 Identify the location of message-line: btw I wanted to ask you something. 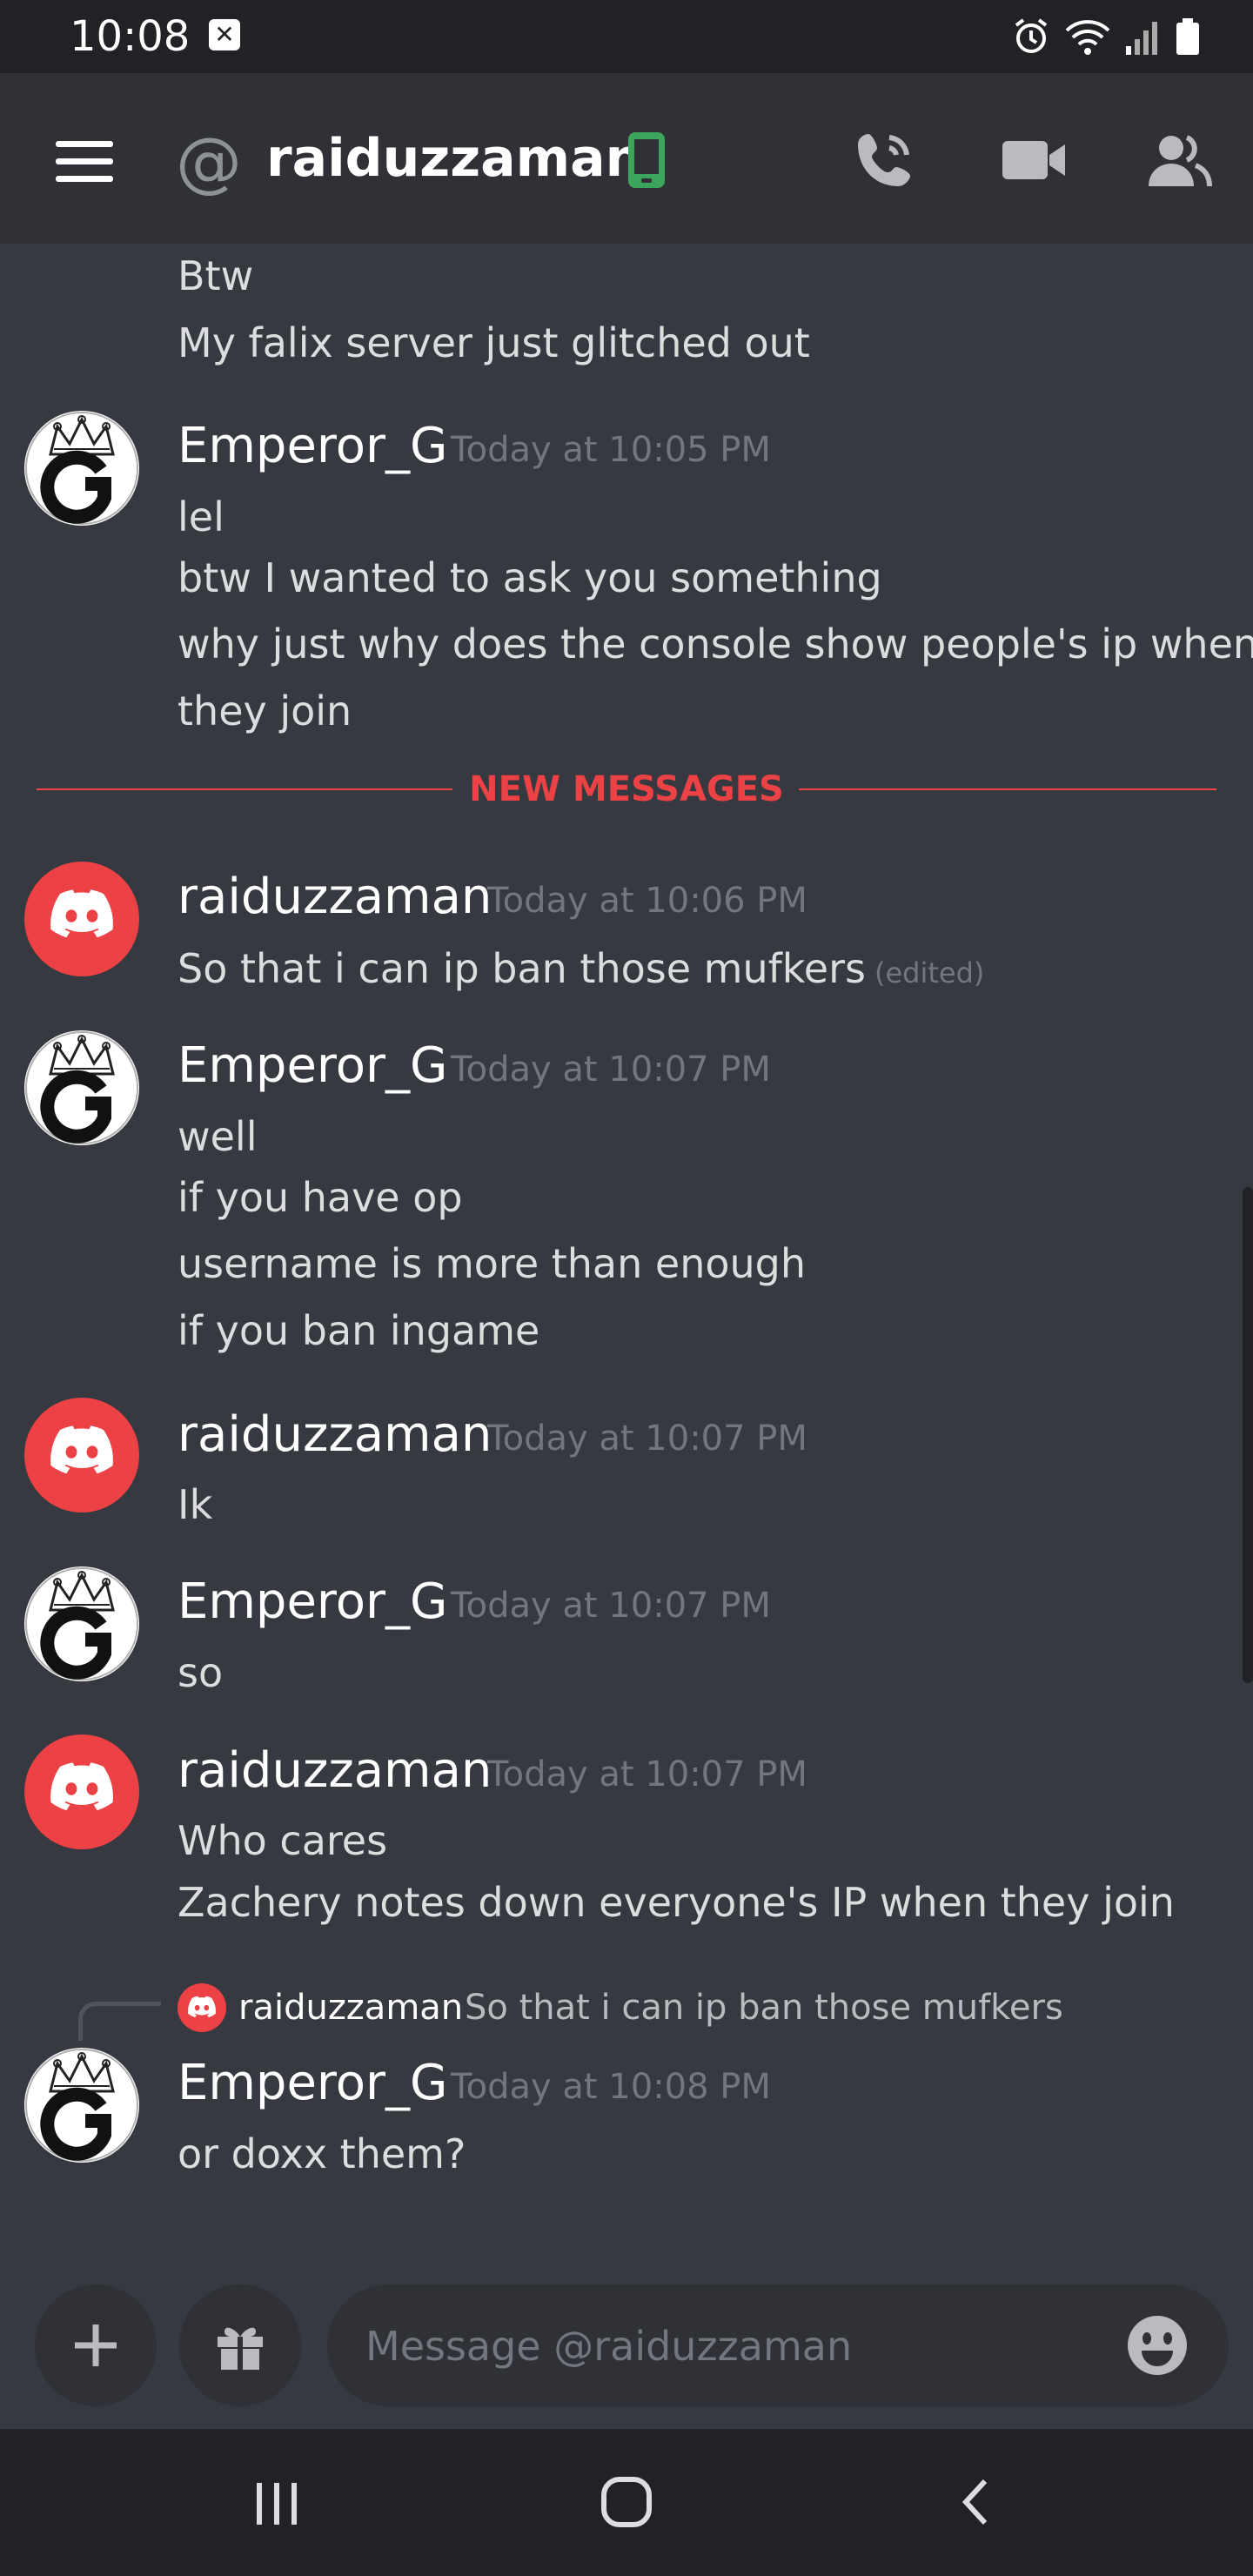
(530, 577).